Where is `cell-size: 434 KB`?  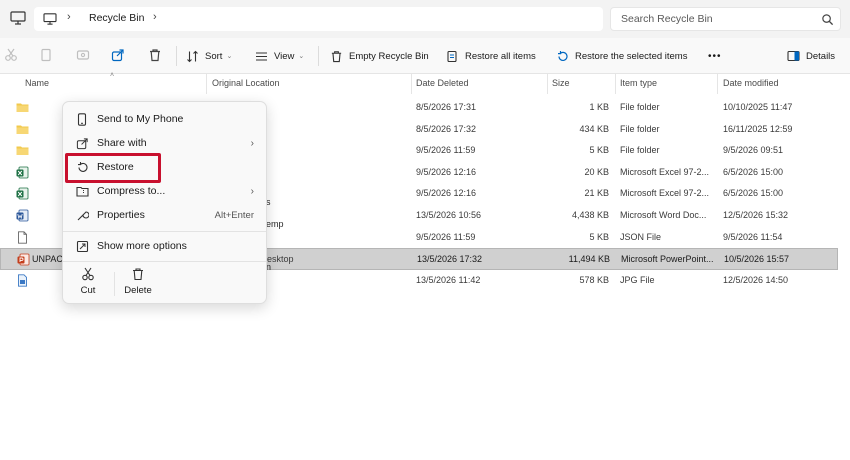 cell-size: 434 KB is located at coordinates (594, 128).